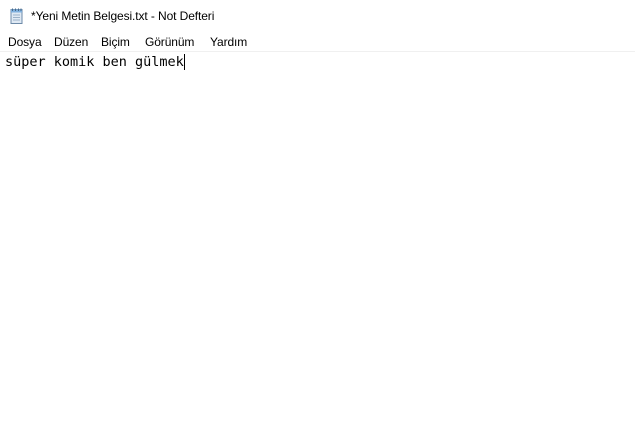 The image size is (635, 443). I want to click on editor-text-line: süper komik ben gülmek, so click(94, 62).